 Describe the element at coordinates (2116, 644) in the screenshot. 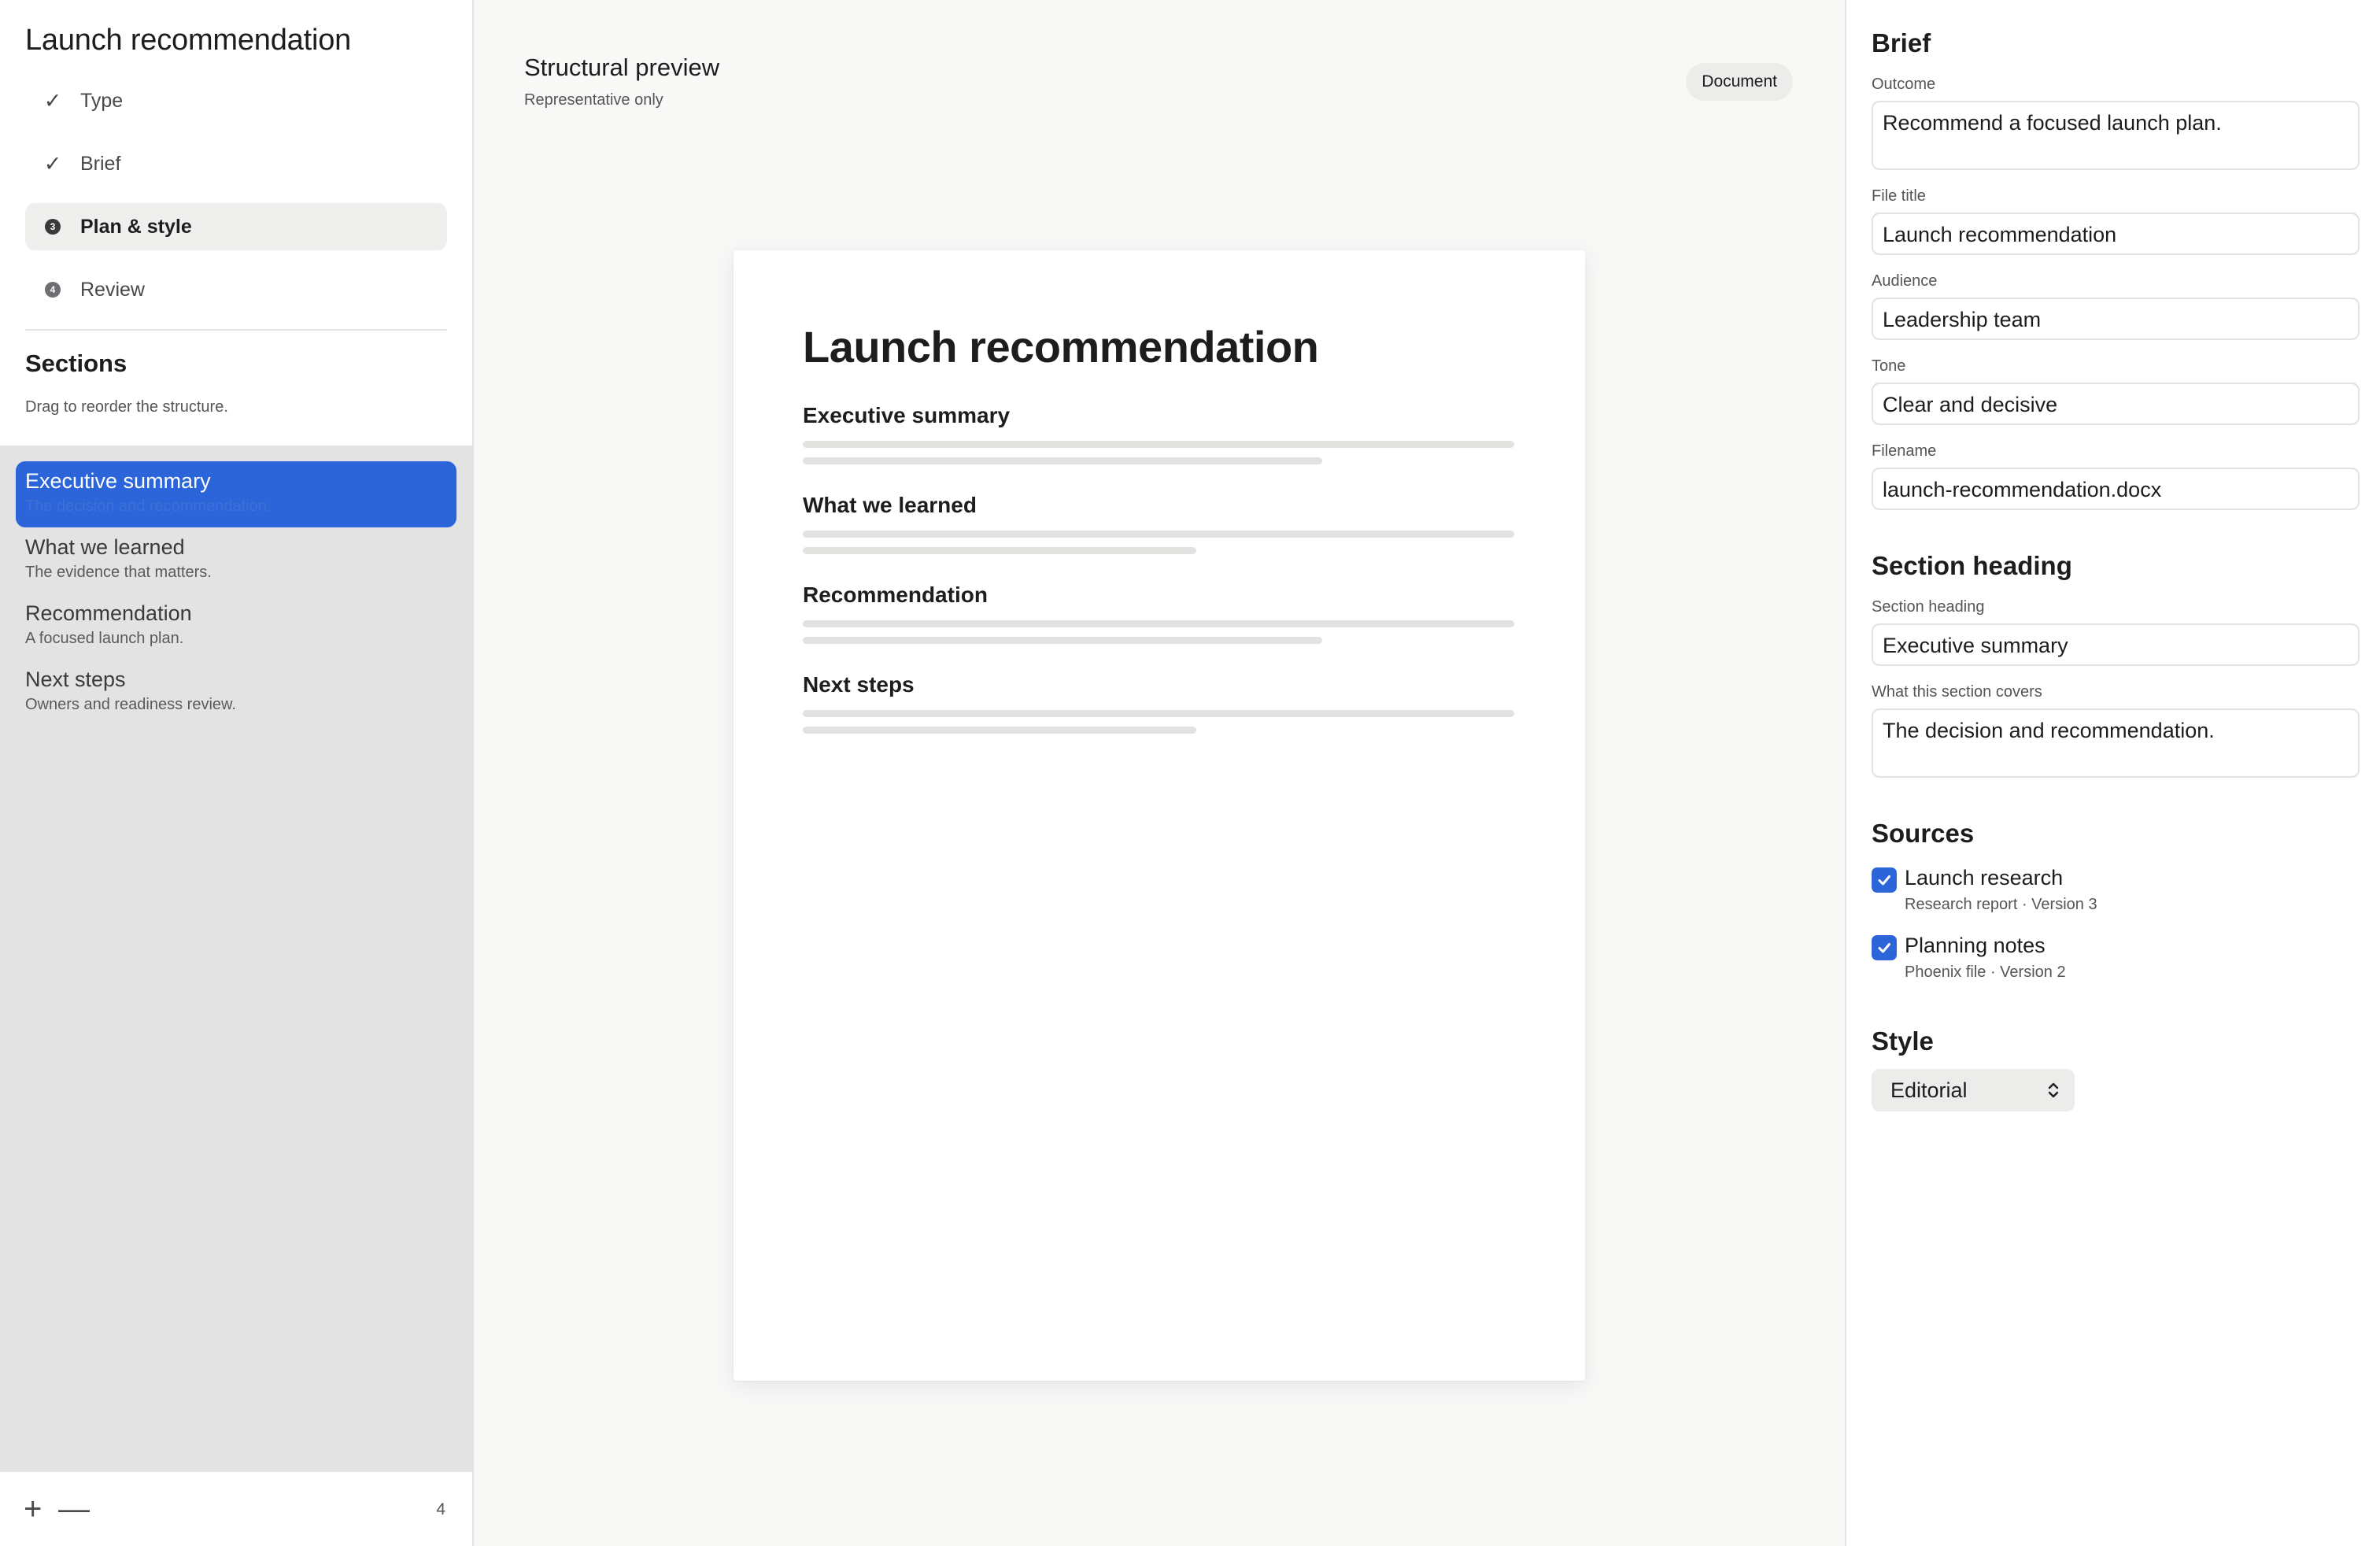

I see `section-heading-field: Executive summary` at that location.